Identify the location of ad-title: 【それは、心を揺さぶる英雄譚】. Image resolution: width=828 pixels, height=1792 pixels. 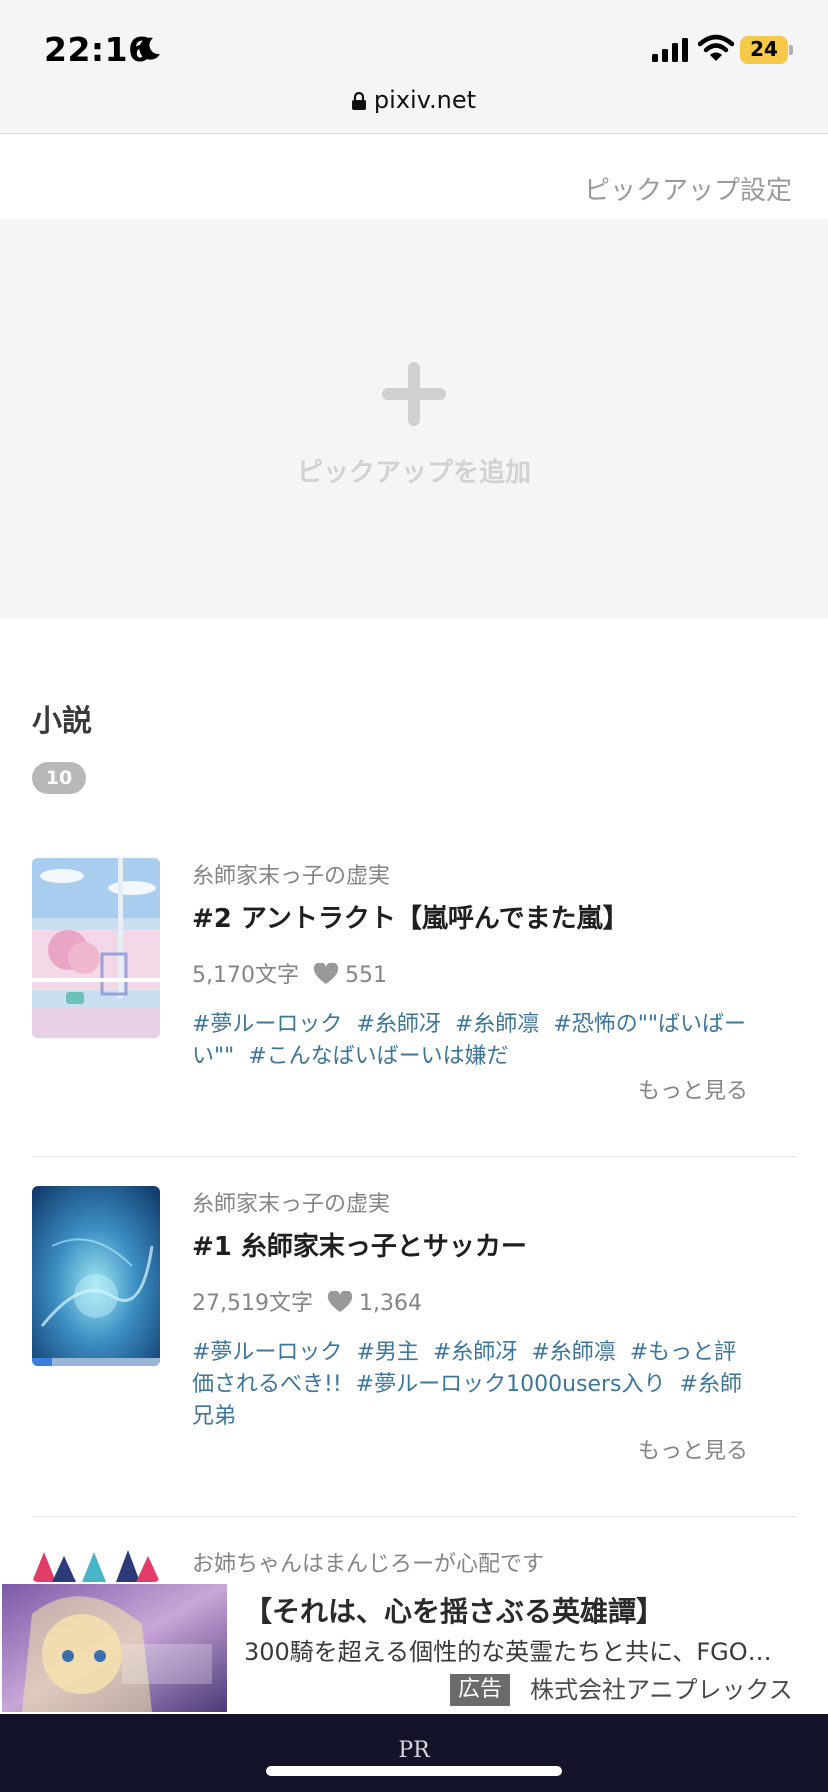
(454, 1610).